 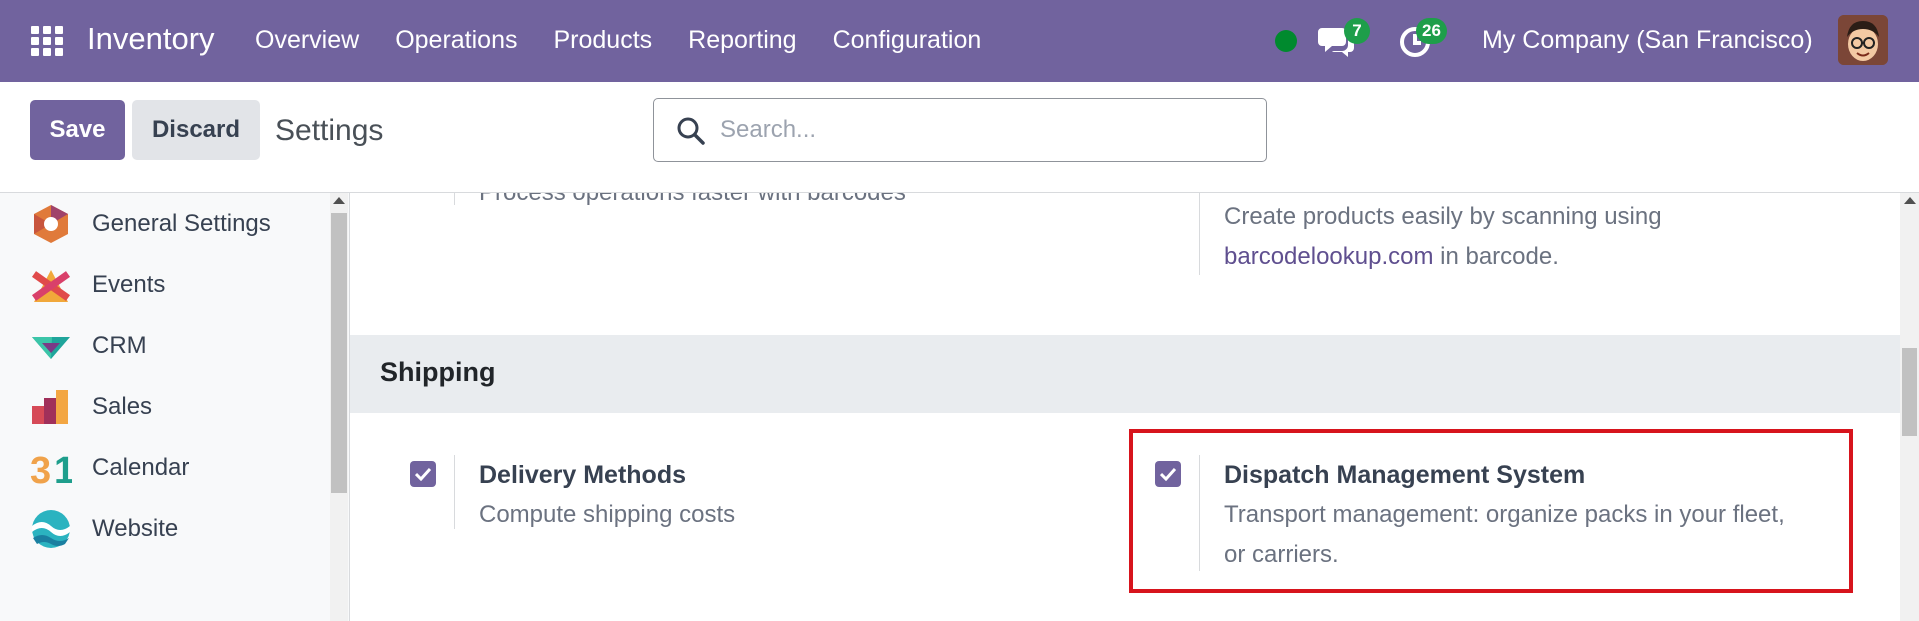 What do you see at coordinates (165, 406) in the screenshot?
I see `sidebar-item-sales: Sales` at bounding box center [165, 406].